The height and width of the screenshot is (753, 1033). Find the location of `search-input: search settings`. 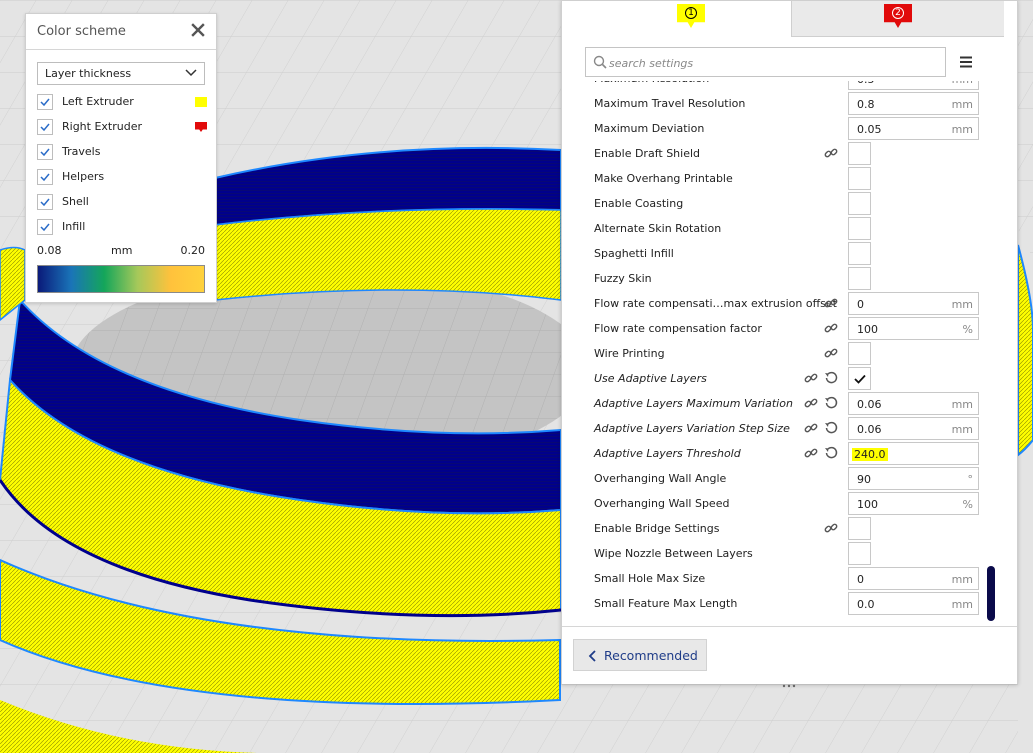

search-input: search settings is located at coordinates (765, 62).